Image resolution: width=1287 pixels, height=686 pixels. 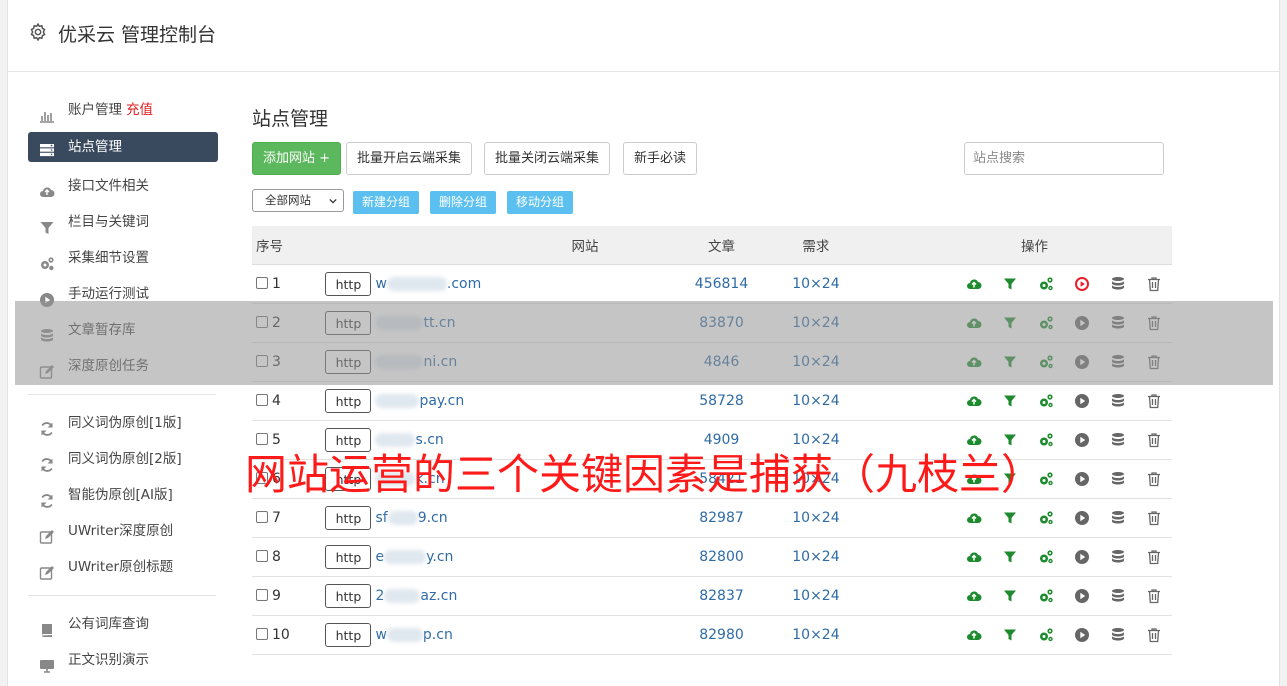 What do you see at coordinates (416, 362) in the screenshot?
I see `site-domain-link: ni.cn` at bounding box center [416, 362].